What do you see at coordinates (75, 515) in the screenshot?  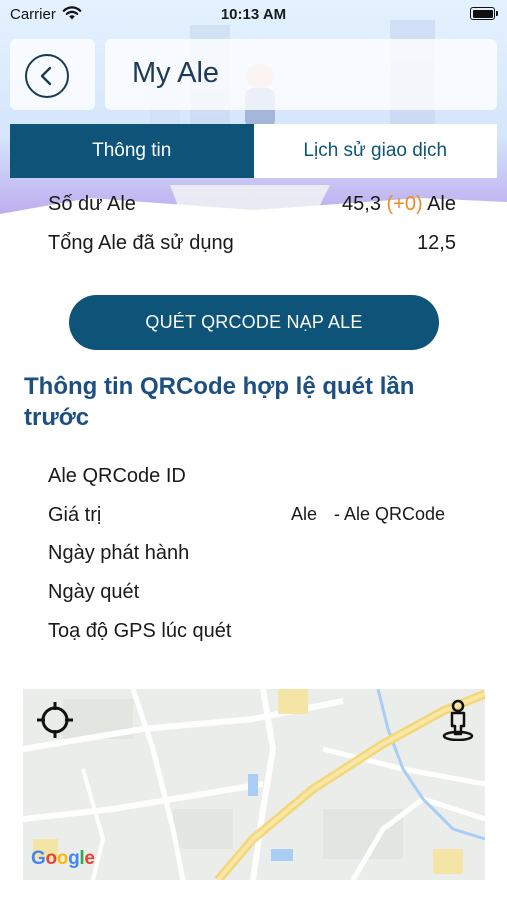 I see `field-value: Giá trị` at bounding box center [75, 515].